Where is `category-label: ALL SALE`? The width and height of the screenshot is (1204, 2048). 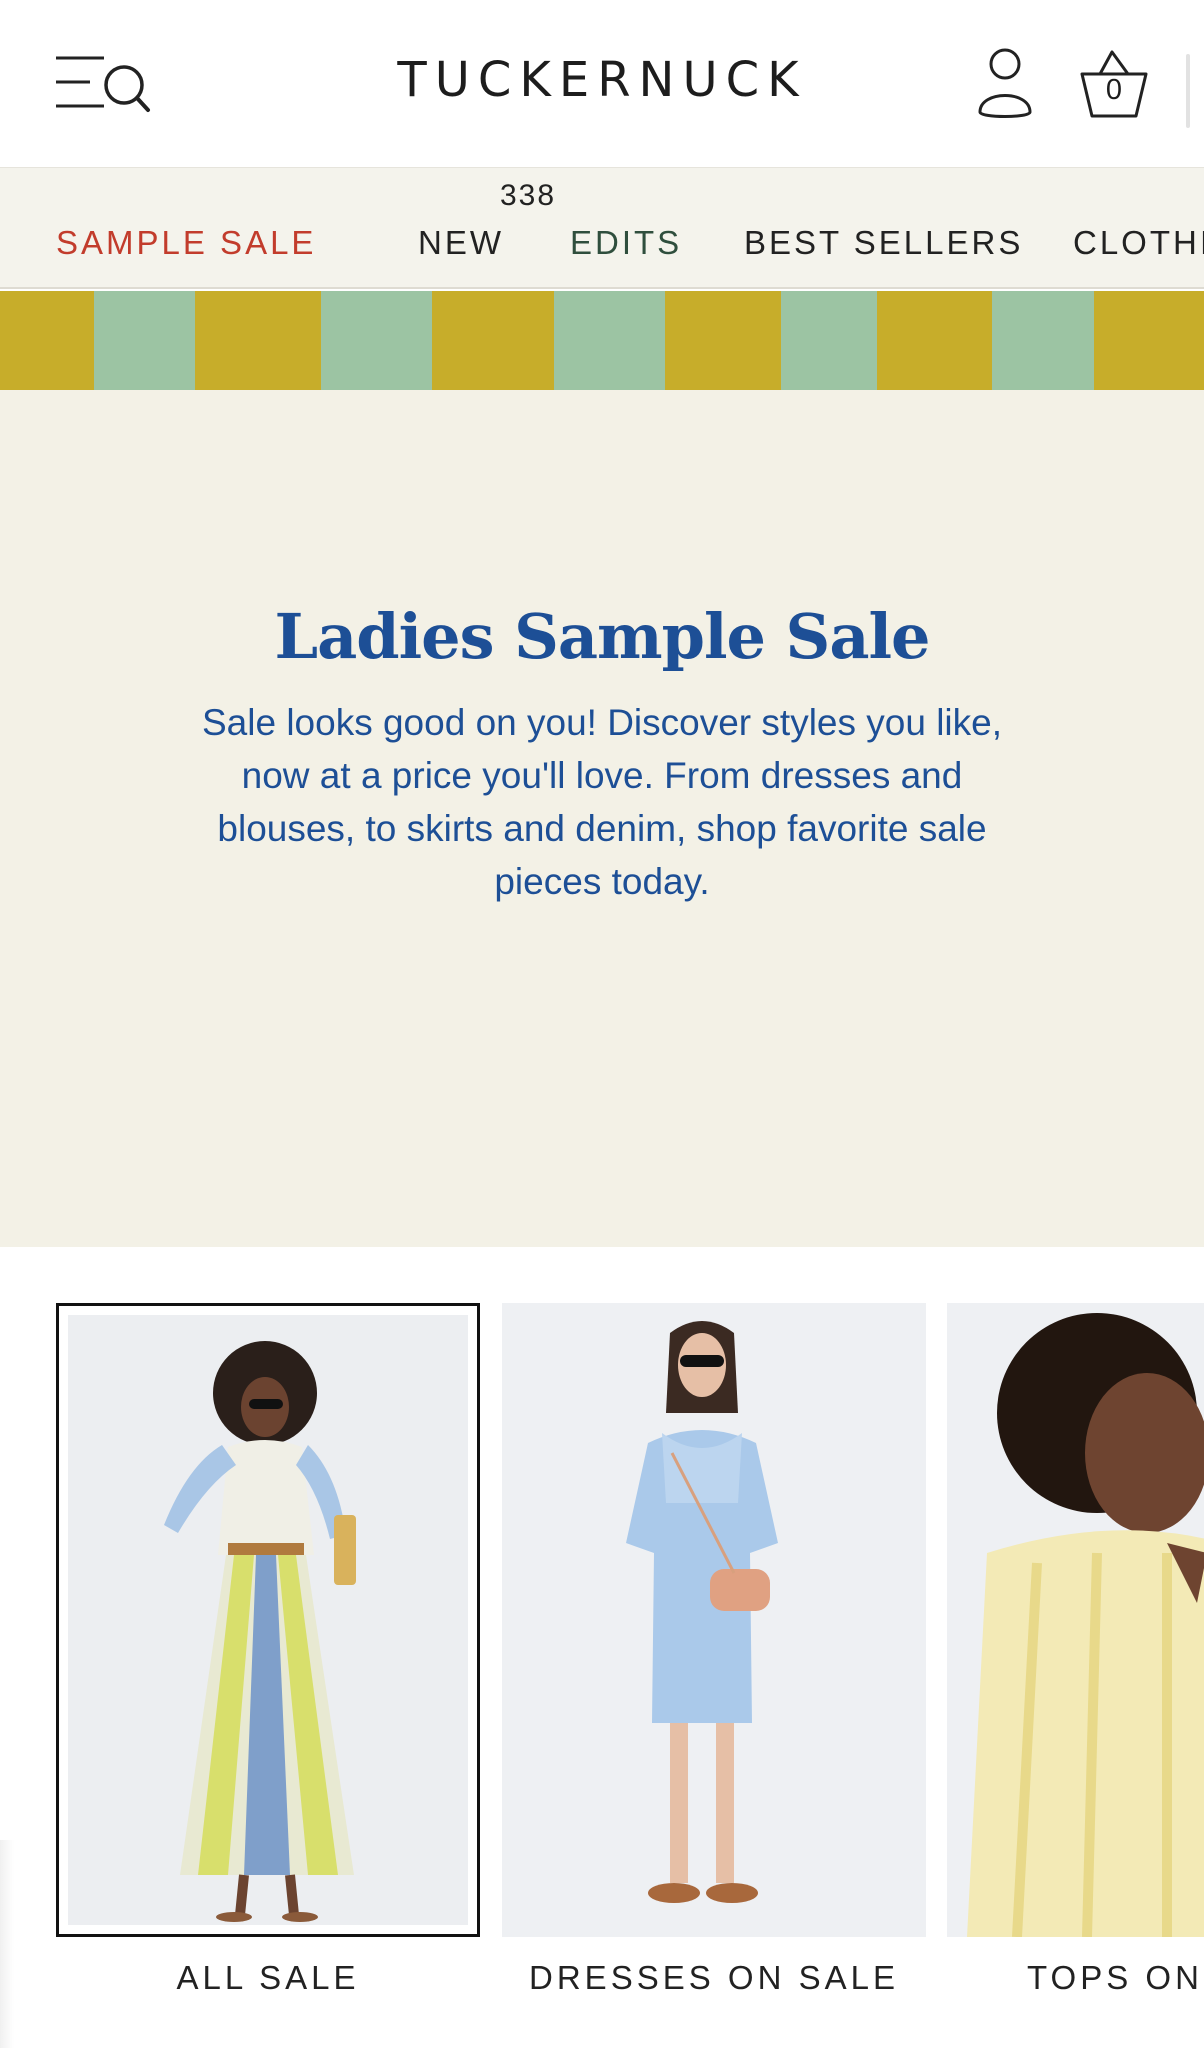 category-label: ALL SALE is located at coordinates (268, 1977).